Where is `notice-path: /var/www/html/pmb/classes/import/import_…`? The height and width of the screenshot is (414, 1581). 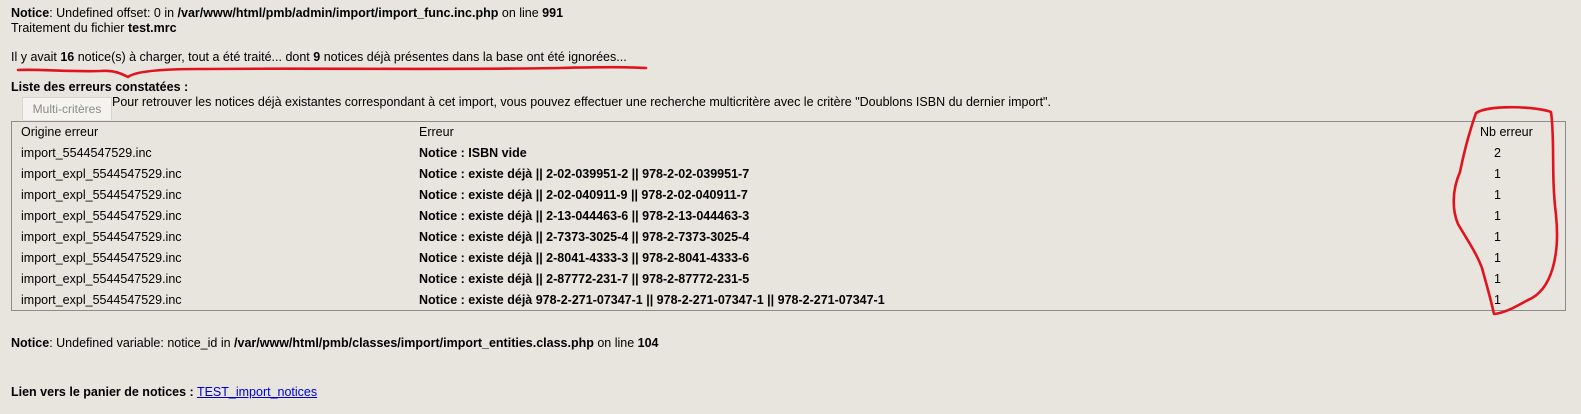 notice-path: /var/www/html/pmb/classes/import/import_… is located at coordinates (414, 343).